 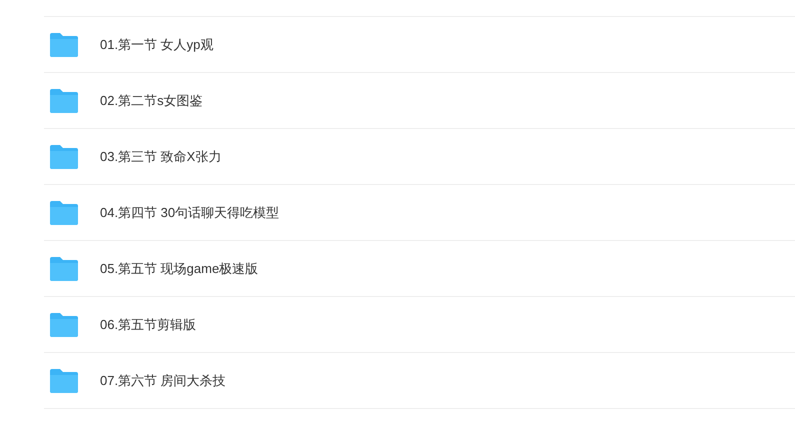 I want to click on folder-row: 02.第二节s女图鉴, so click(x=419, y=101).